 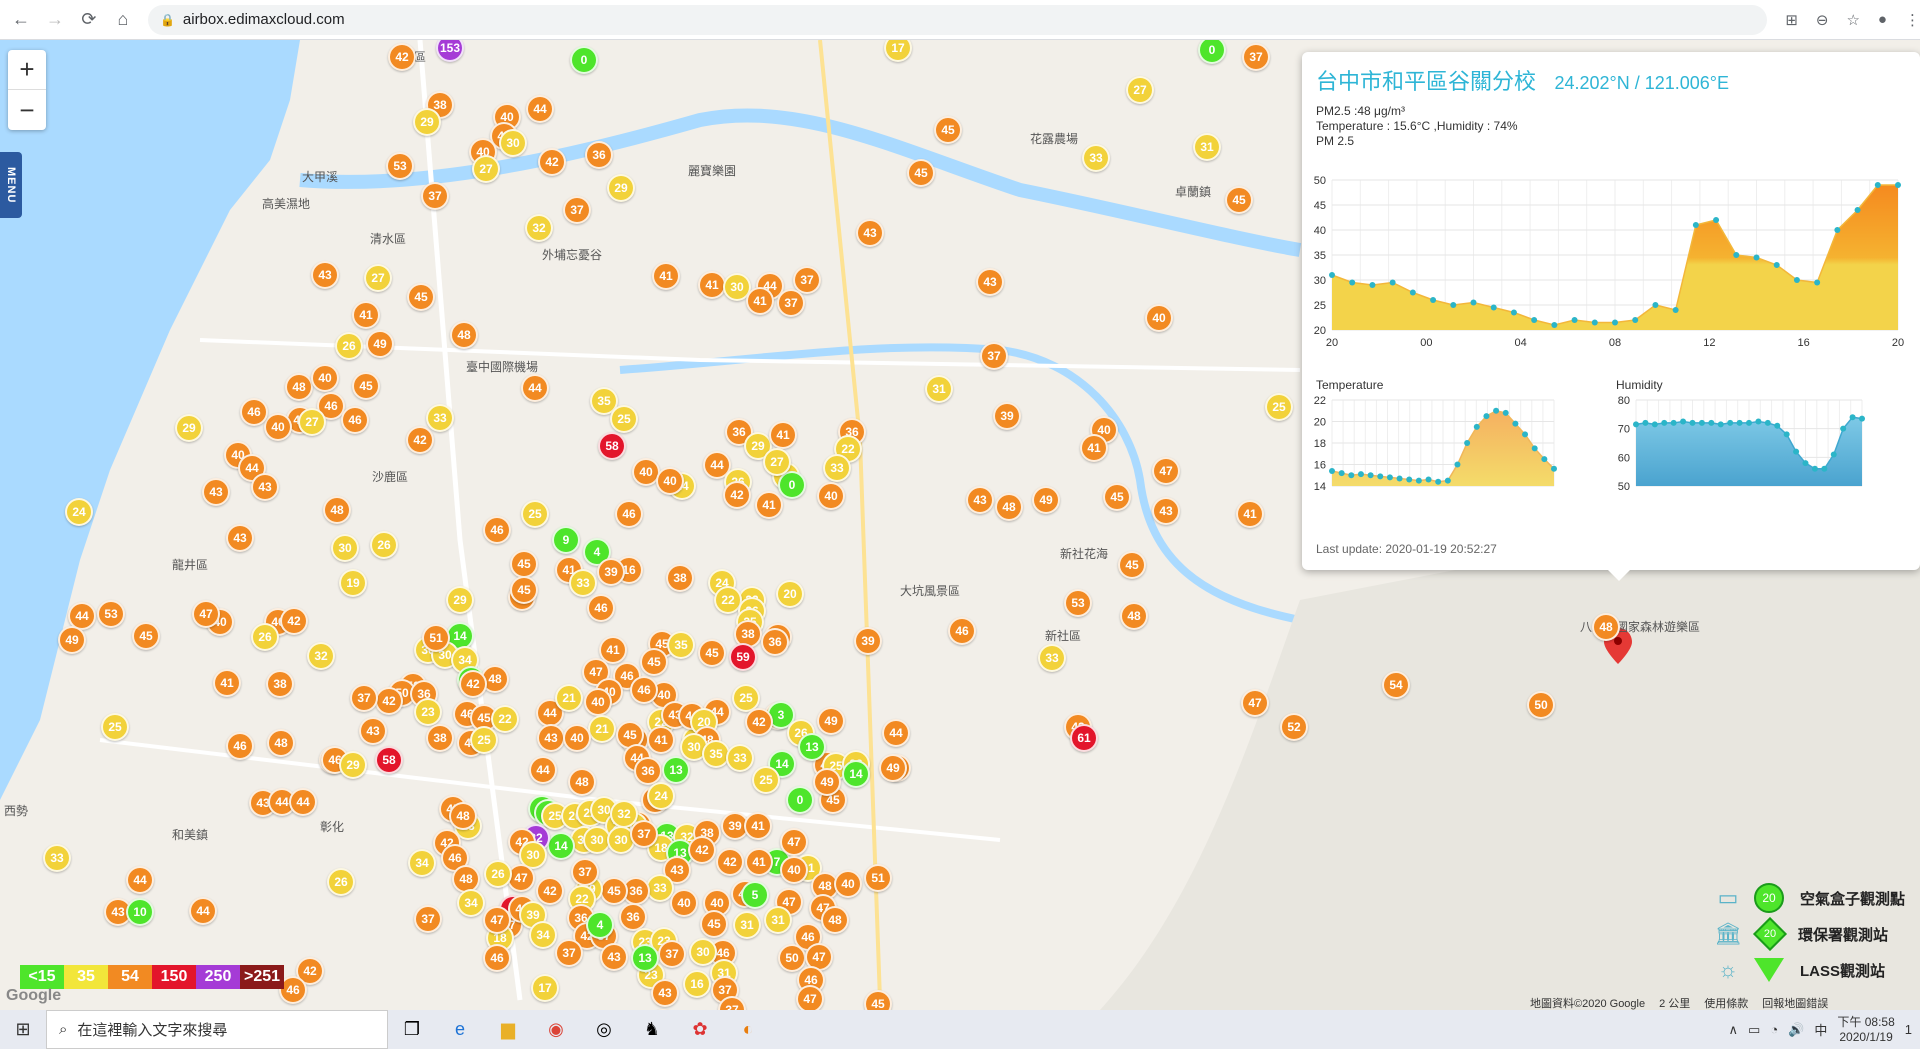 What do you see at coordinates (1541, 705) in the screenshot?
I see `sensor-marker: 50` at bounding box center [1541, 705].